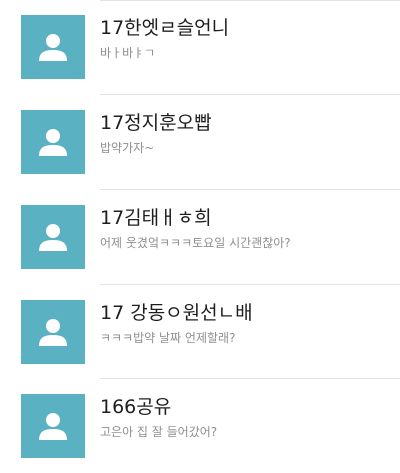 The height and width of the screenshot is (473, 400). What do you see at coordinates (195, 243) in the screenshot?
I see `chat-preview: 어제 웃겼엌ㅋㅋㅋ토요일 시간괜찮아?` at bounding box center [195, 243].